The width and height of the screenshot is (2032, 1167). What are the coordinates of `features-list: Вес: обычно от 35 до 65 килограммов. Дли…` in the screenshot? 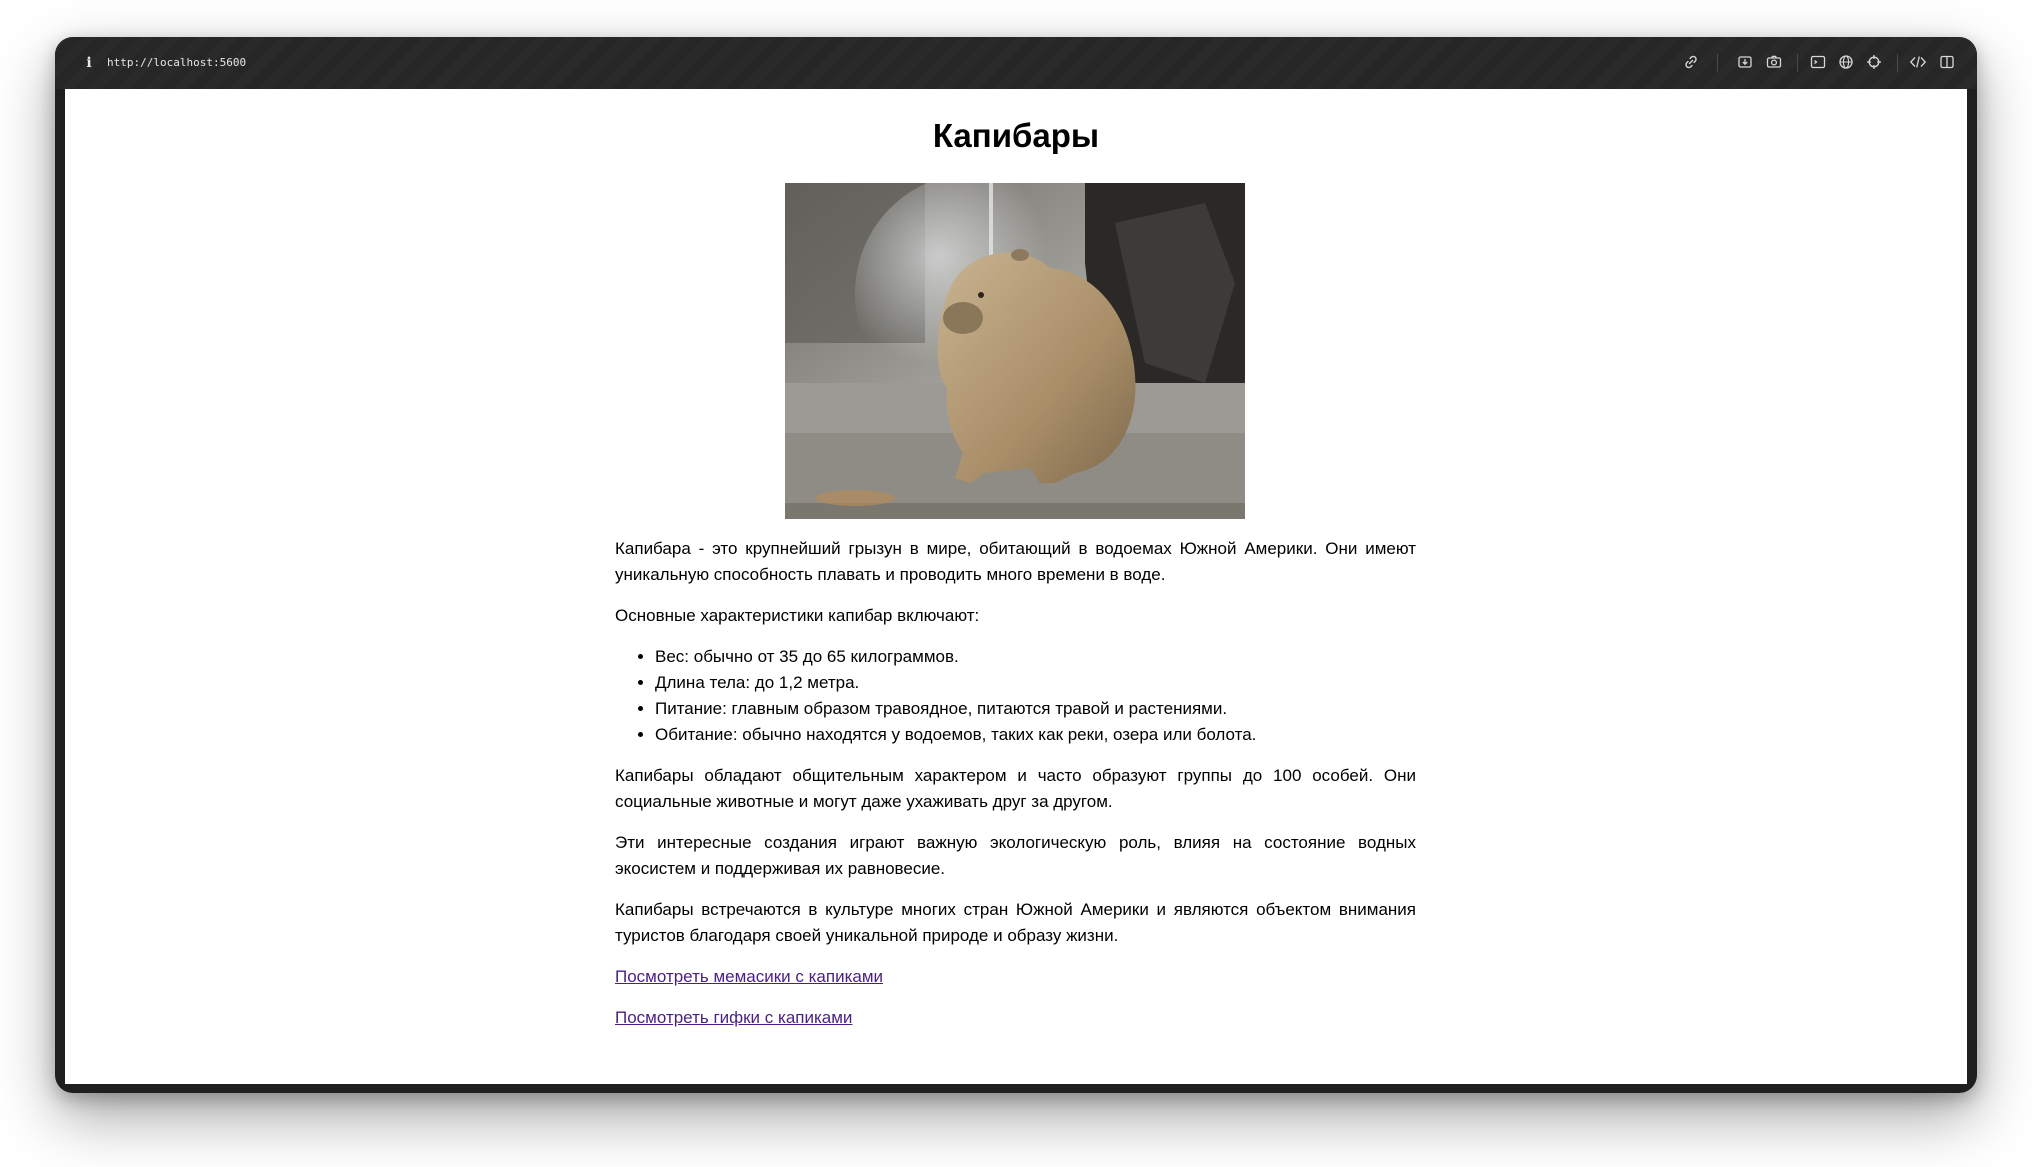 It's located at (1015, 696).